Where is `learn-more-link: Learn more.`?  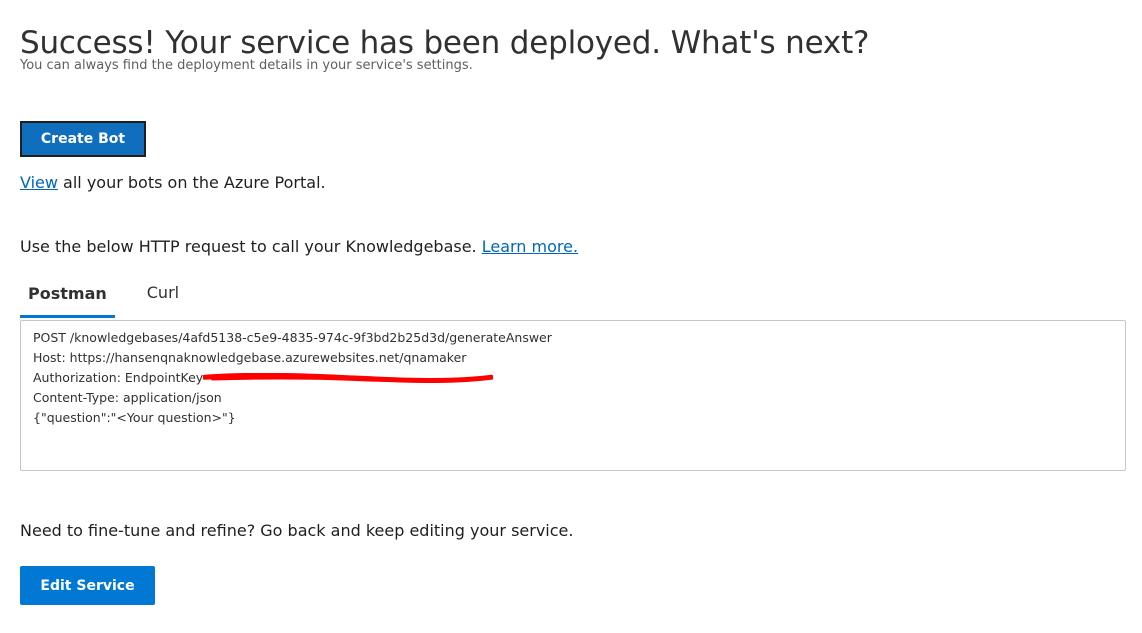 learn-more-link: Learn more. is located at coordinates (530, 246).